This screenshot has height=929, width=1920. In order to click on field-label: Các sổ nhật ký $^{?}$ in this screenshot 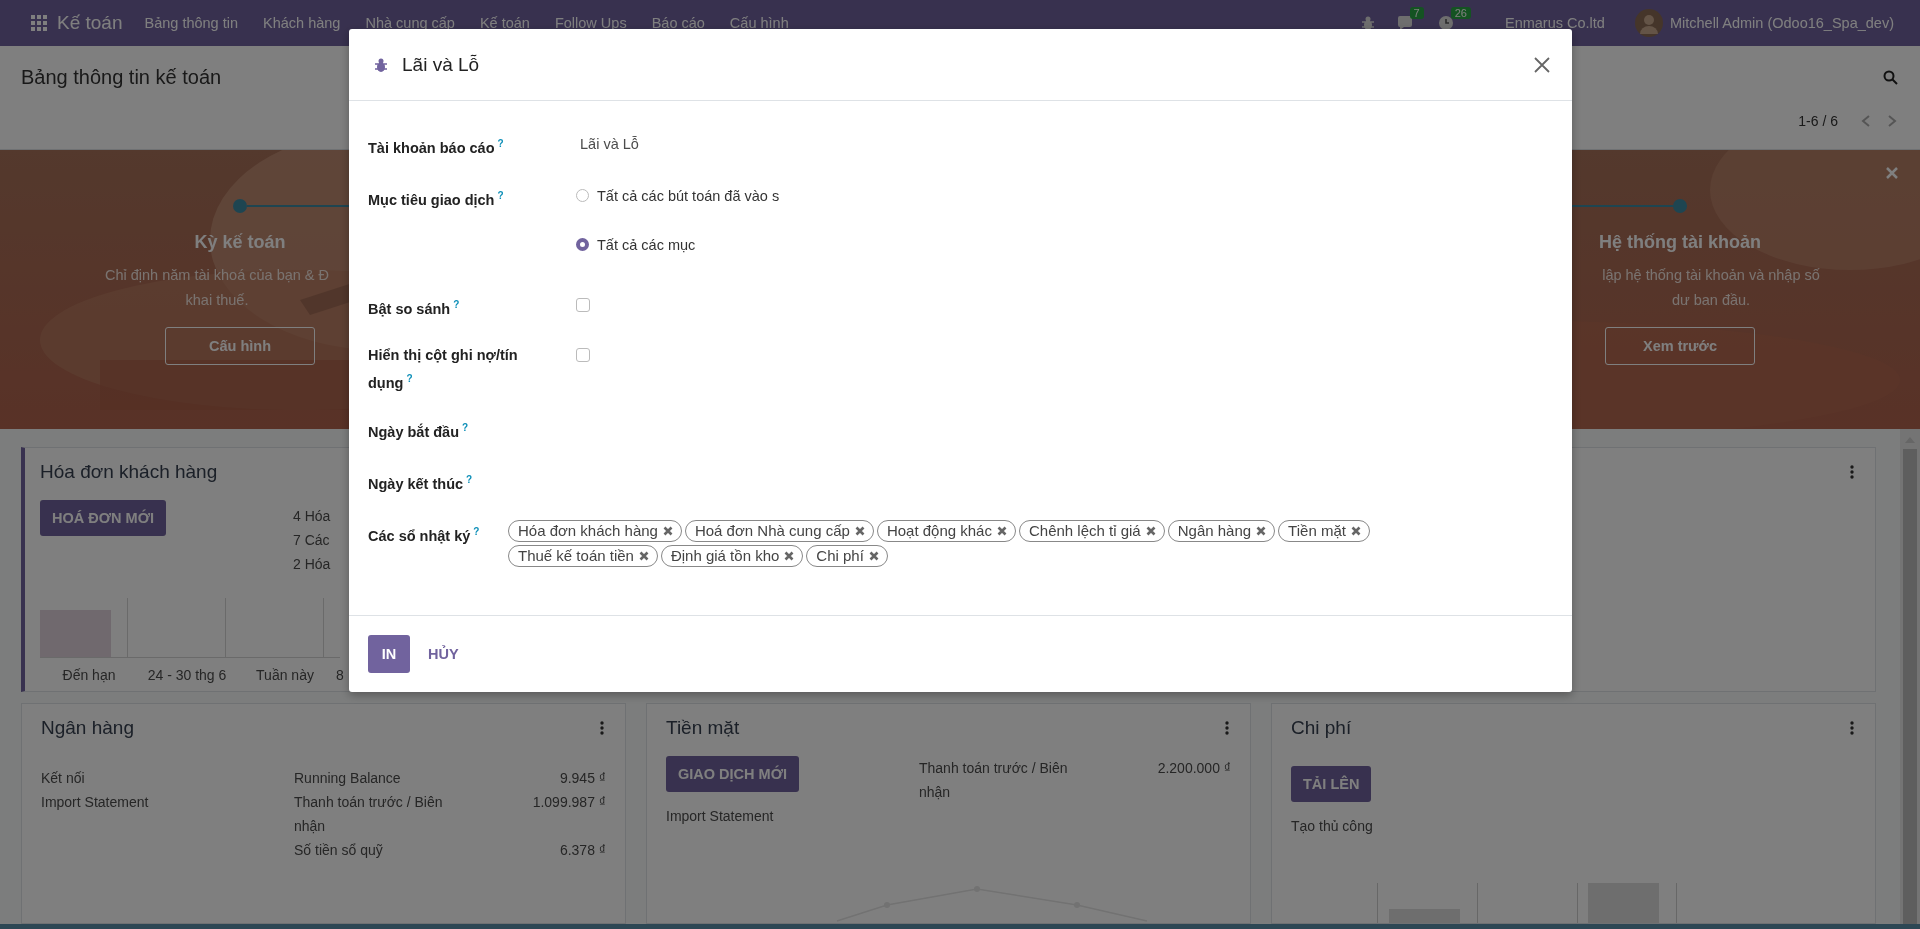, I will do `click(424, 535)`.